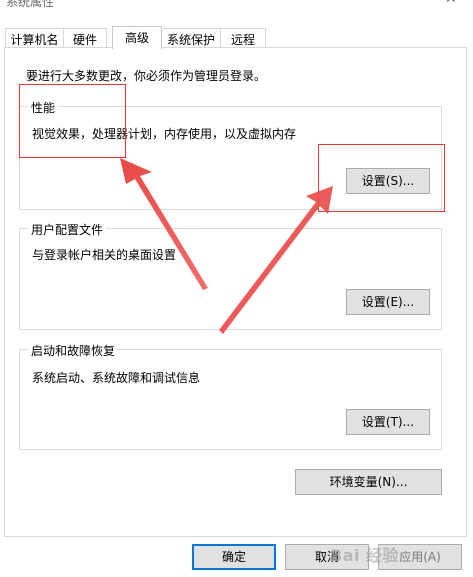  What do you see at coordinates (146, 76) in the screenshot?
I see `admin-note: 要进行大多数更改，你必须作为管理员登录。` at bounding box center [146, 76].